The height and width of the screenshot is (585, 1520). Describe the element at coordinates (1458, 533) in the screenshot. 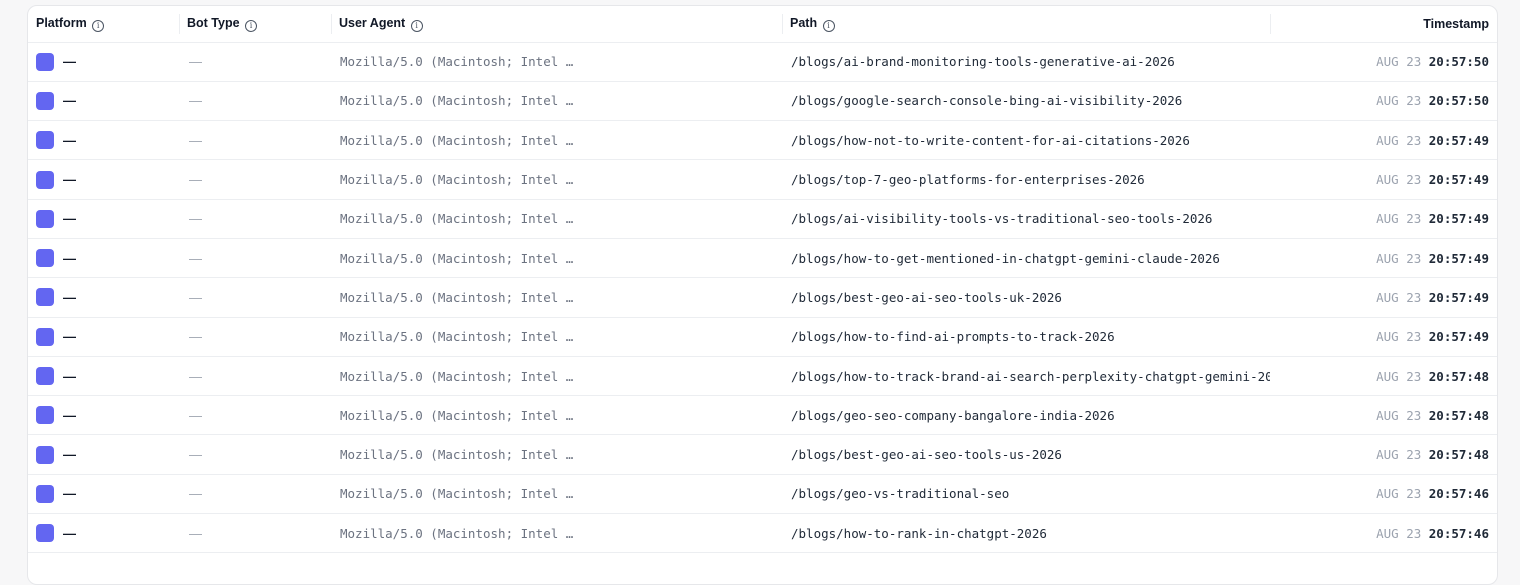

I see `timestamp-time: 20:57:46` at that location.